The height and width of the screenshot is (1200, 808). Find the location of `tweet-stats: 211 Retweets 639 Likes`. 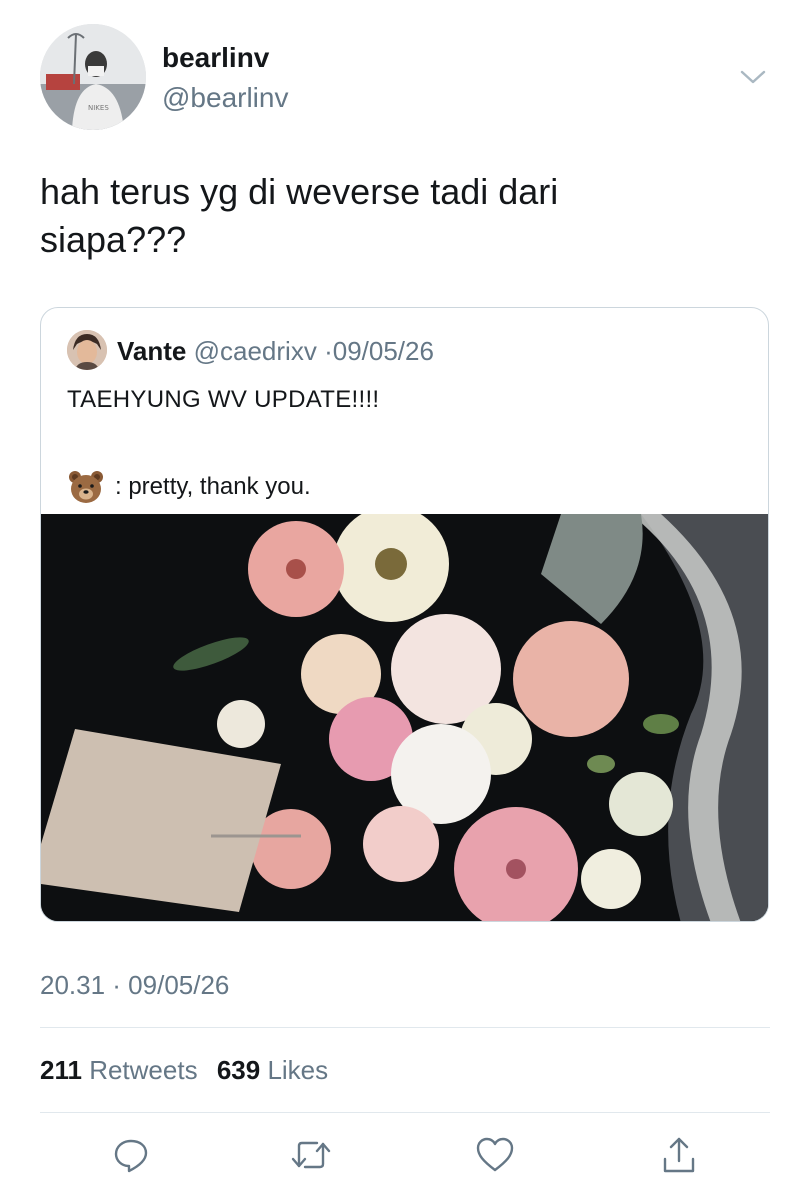

tweet-stats: 211 Retweets 639 Likes is located at coordinates (190, 1070).